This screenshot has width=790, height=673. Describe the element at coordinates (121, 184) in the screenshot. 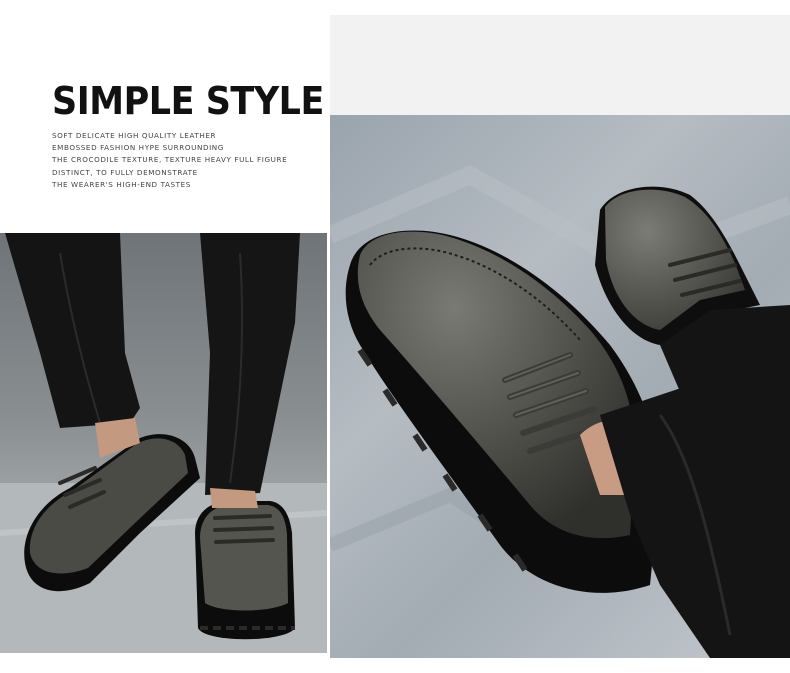

I see `description-line: THE WEARER'S HIGH-END TASTES` at that location.